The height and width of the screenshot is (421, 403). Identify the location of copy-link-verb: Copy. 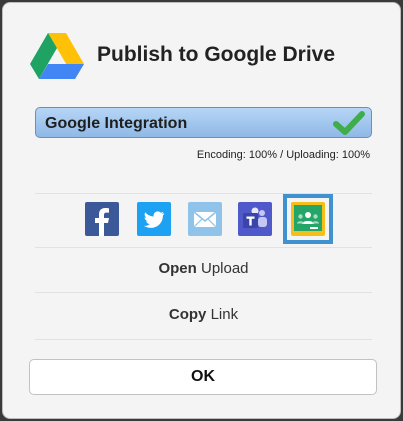
(187, 314).